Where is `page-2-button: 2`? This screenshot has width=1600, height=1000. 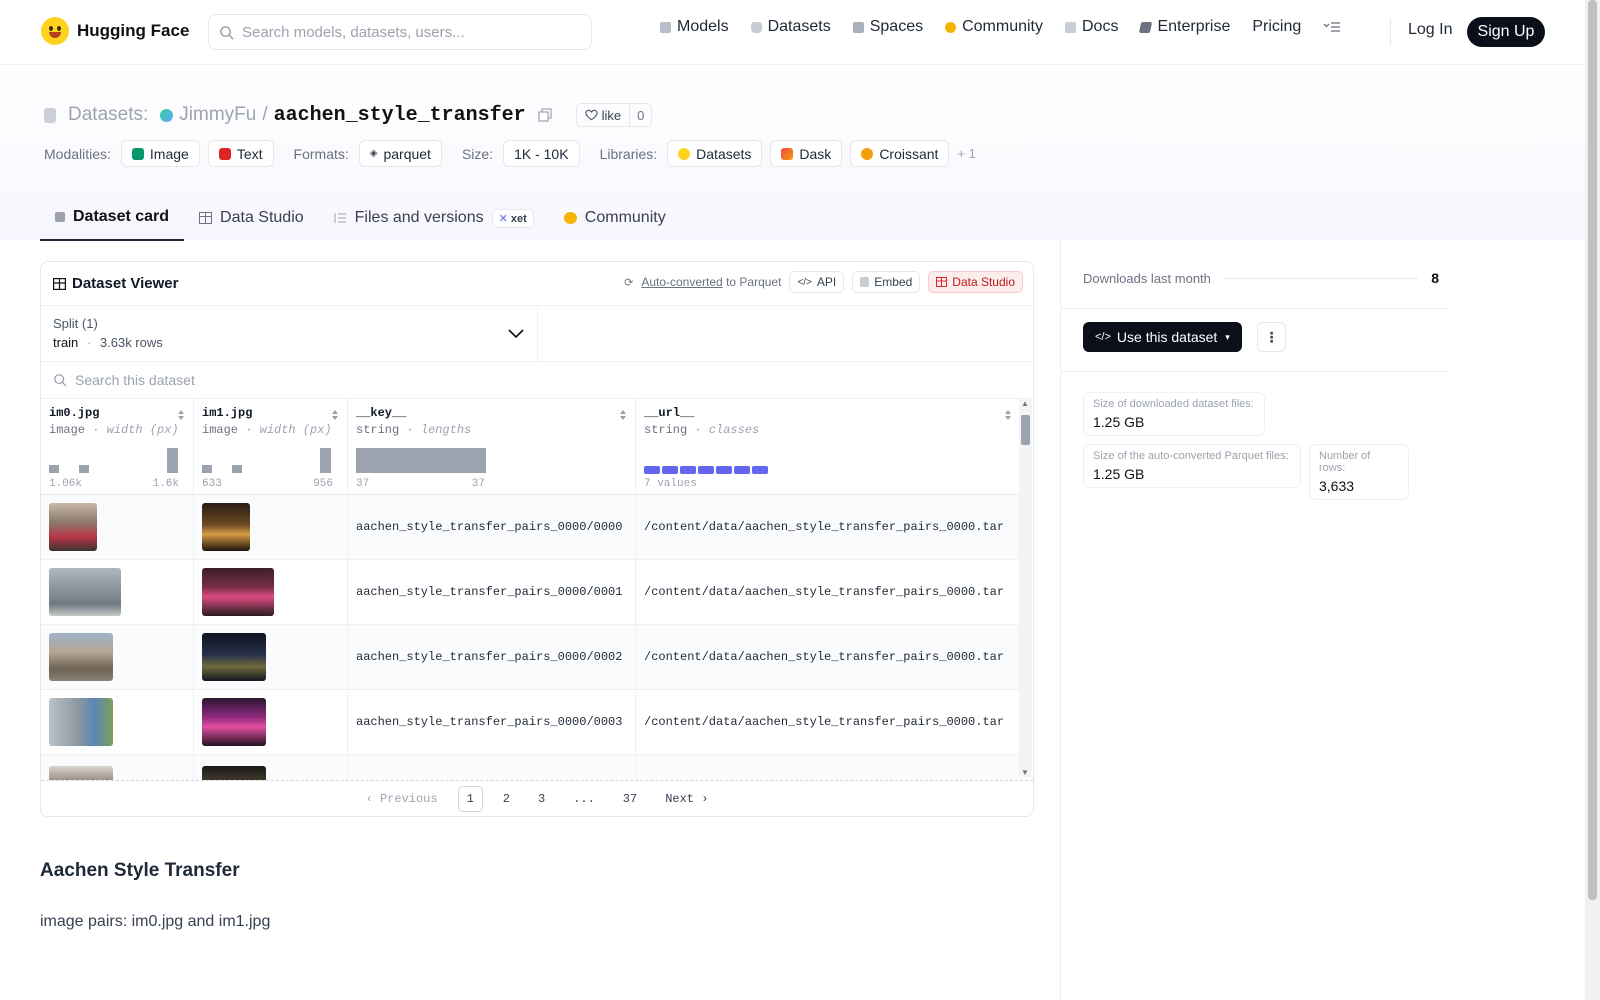 page-2-button: 2 is located at coordinates (506, 799).